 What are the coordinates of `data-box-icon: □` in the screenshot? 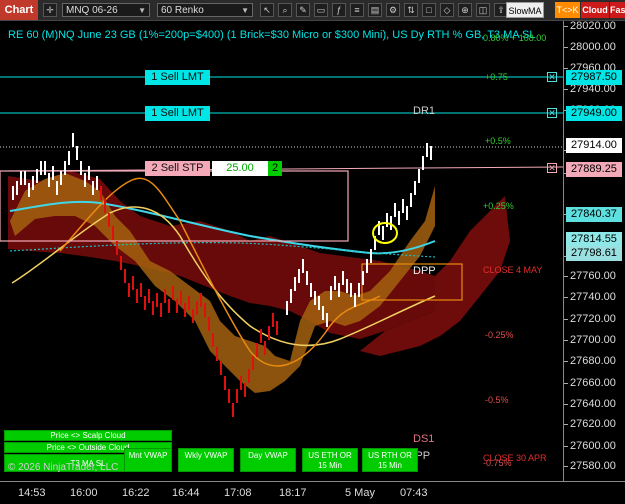 It's located at (429, 10).